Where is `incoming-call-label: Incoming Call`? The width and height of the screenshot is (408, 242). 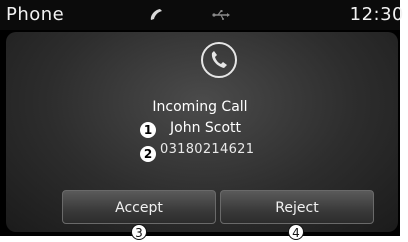 incoming-call-label: Incoming Call is located at coordinates (200, 107).